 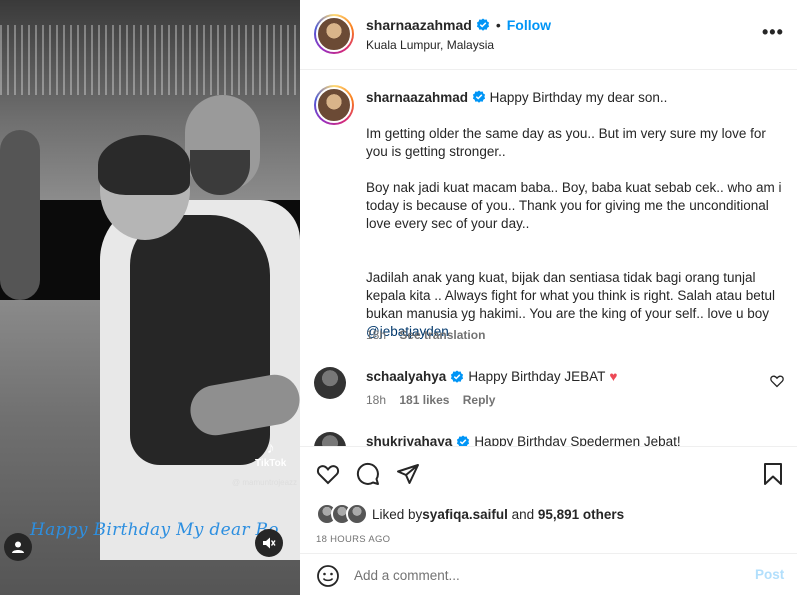 What do you see at coordinates (342, 514) in the screenshot?
I see `liker-avatars` at bounding box center [342, 514].